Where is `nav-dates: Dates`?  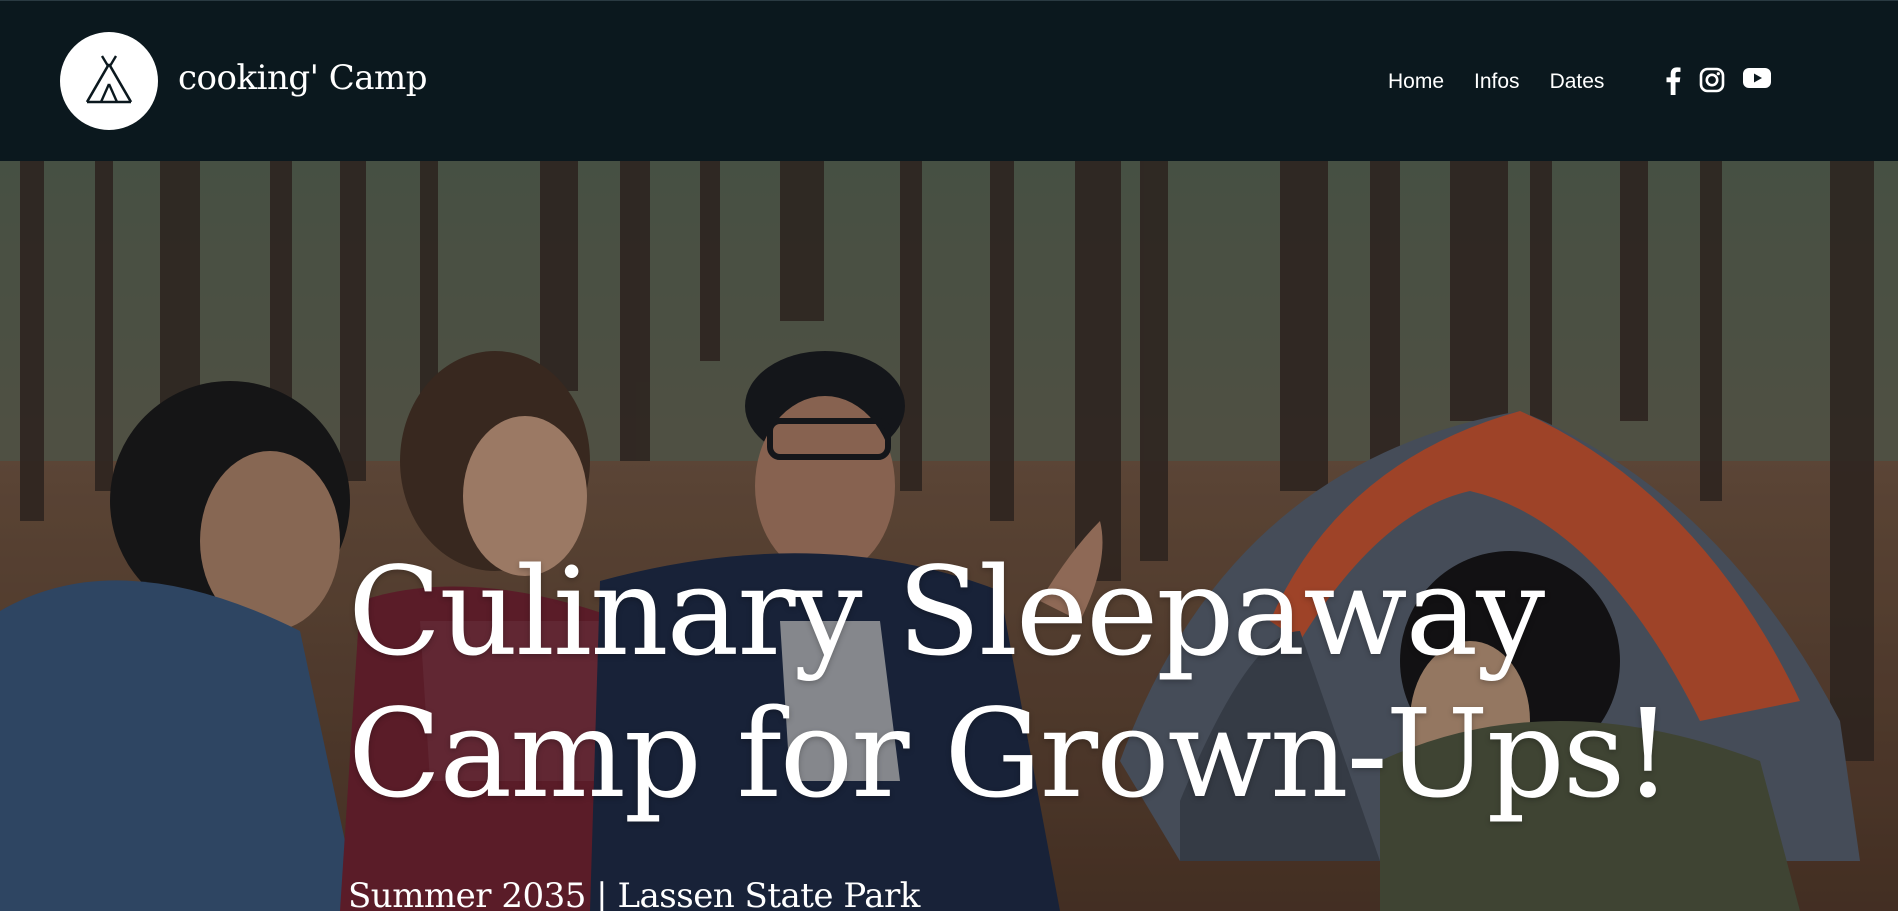 nav-dates: Dates is located at coordinates (1577, 82).